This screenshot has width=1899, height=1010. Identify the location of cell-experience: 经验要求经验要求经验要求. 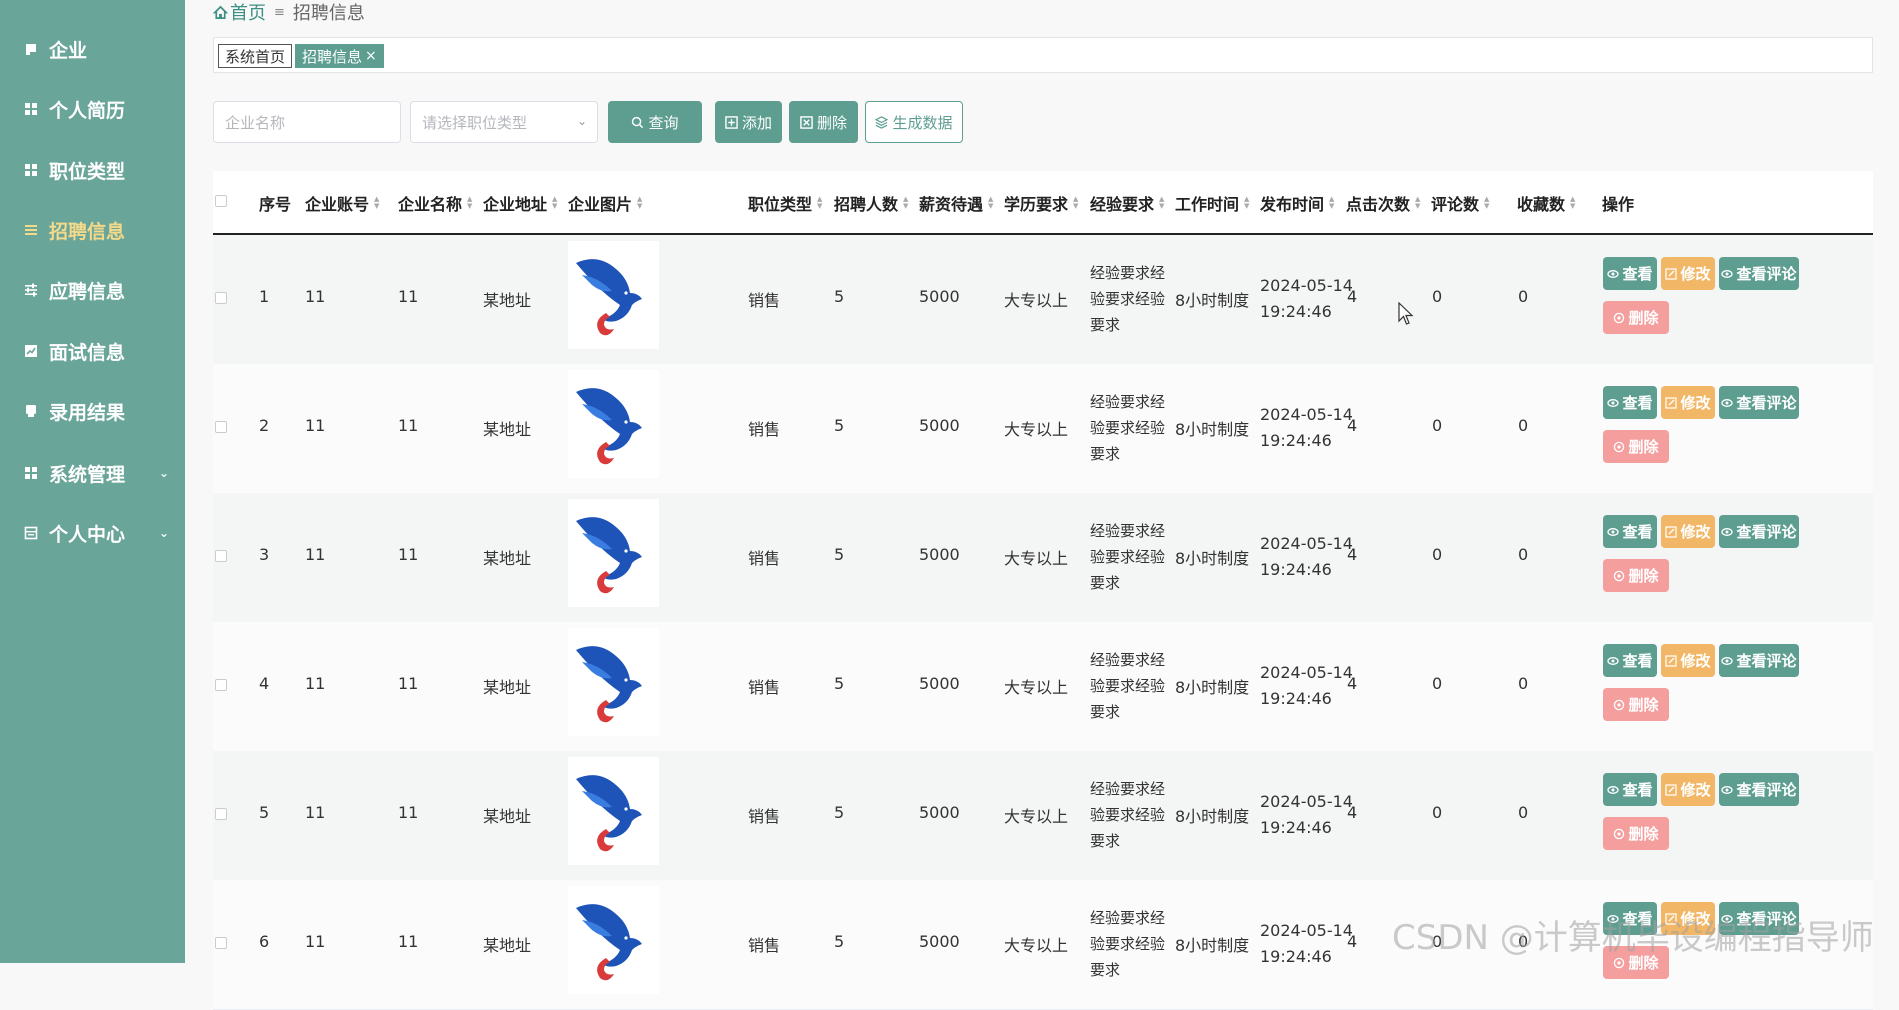
(1128, 815).